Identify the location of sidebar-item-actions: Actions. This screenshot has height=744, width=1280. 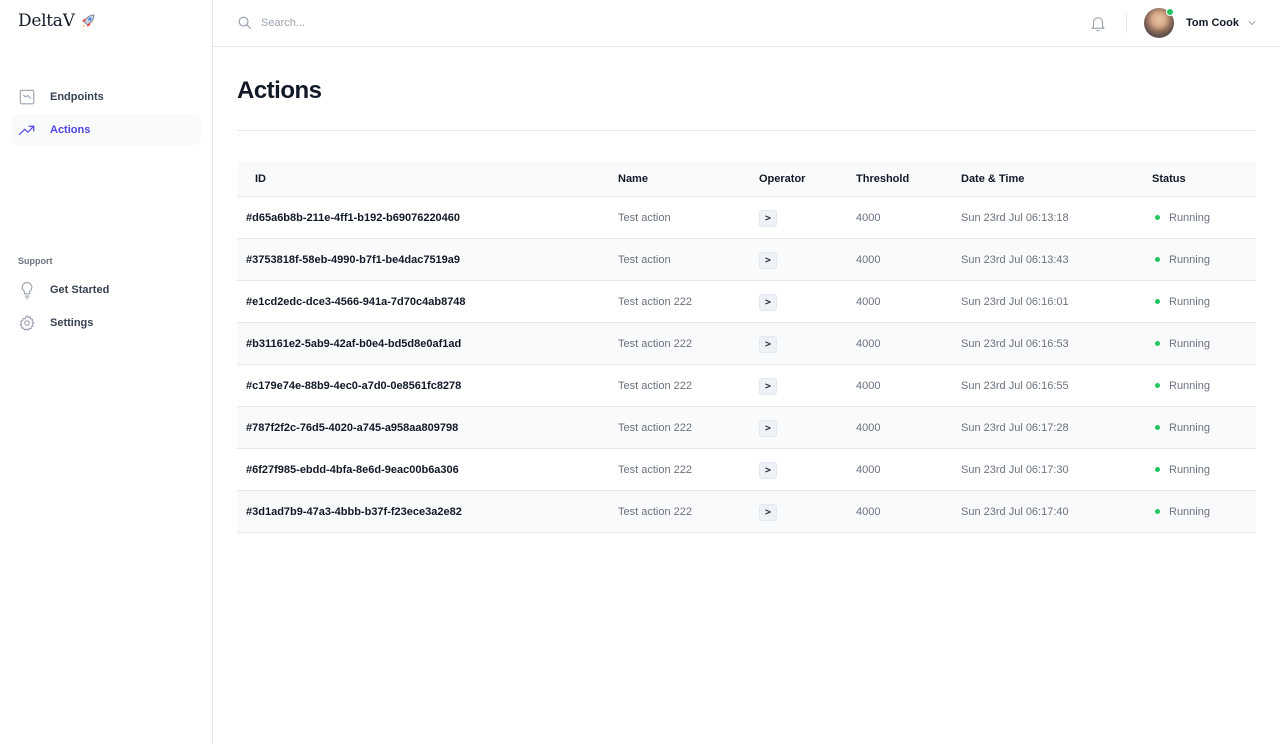
(106, 130).